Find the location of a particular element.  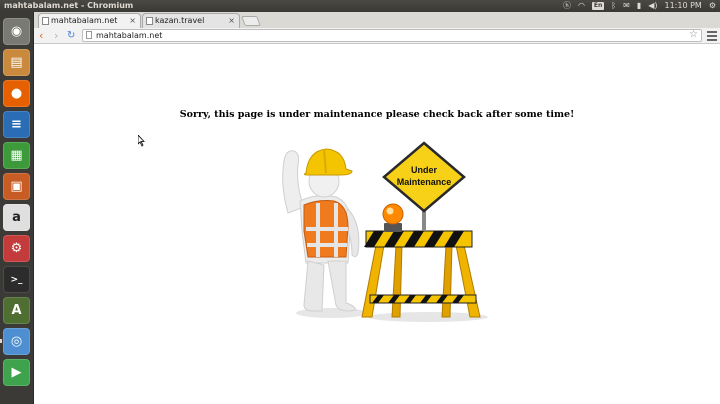

window-title: mahtabalam.net - Chromium is located at coordinates (69, 5).